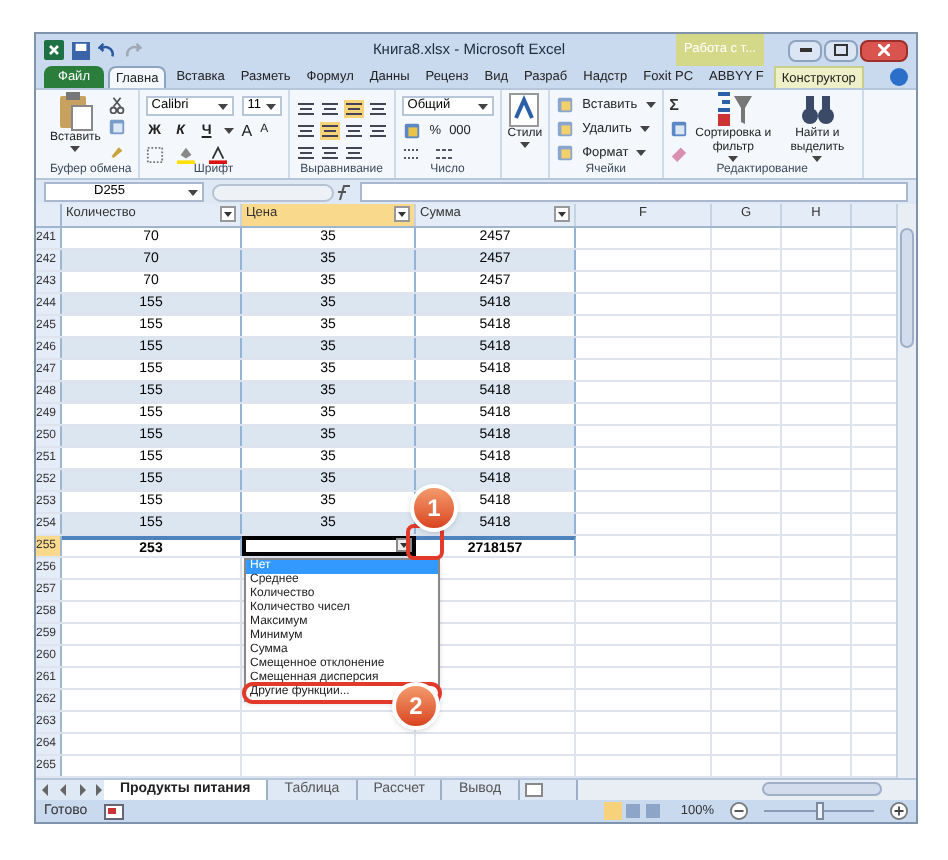 This screenshot has width=948, height=860. I want to click on zoom-out-icon, so click(739, 811).